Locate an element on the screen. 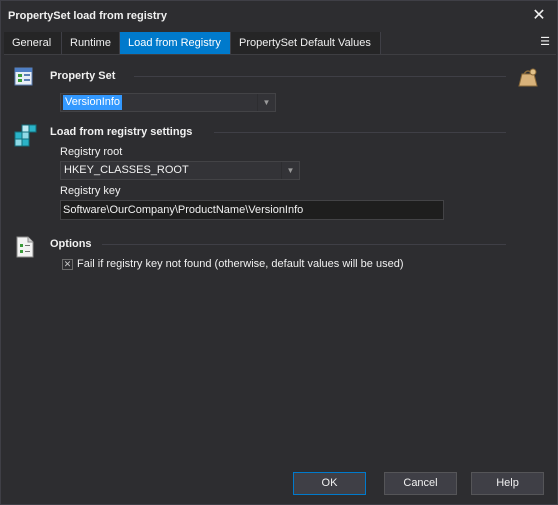 The image size is (558, 505). registry-root-value: HKEY_CLASSES_ROOT is located at coordinates (126, 170).